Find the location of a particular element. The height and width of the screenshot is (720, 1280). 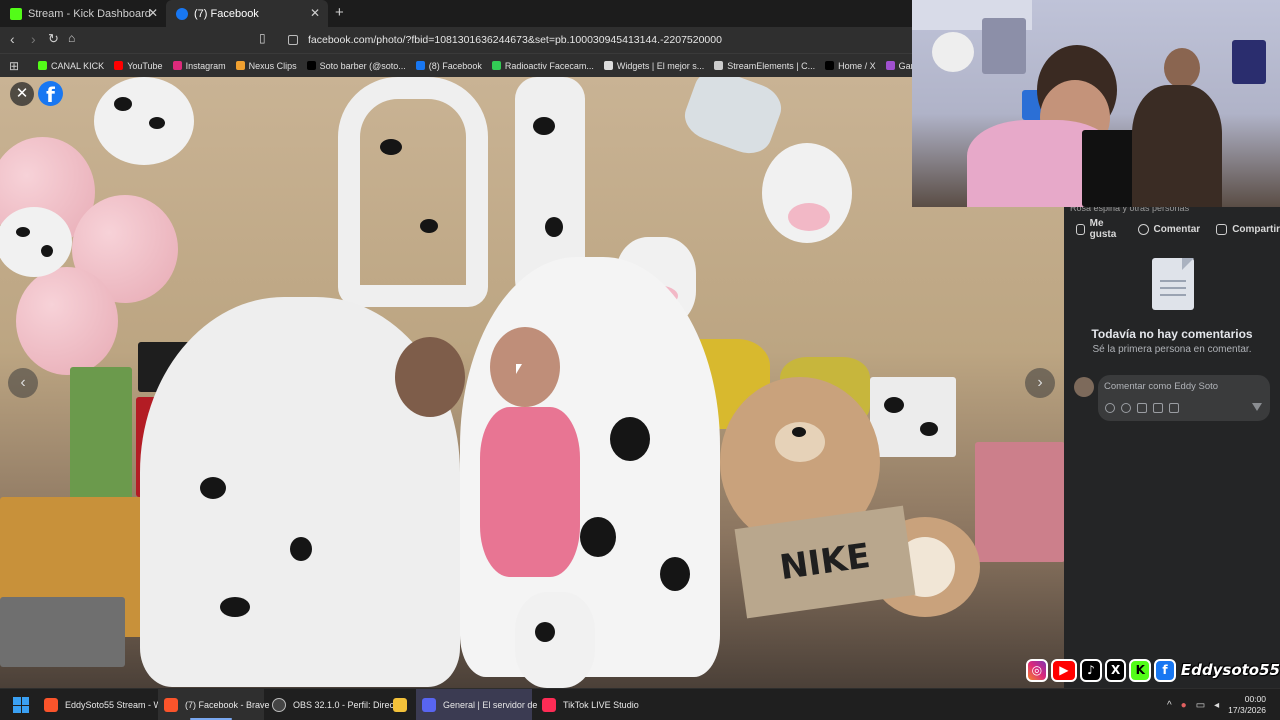

reload-icon: ↻ is located at coordinates (53, 39).